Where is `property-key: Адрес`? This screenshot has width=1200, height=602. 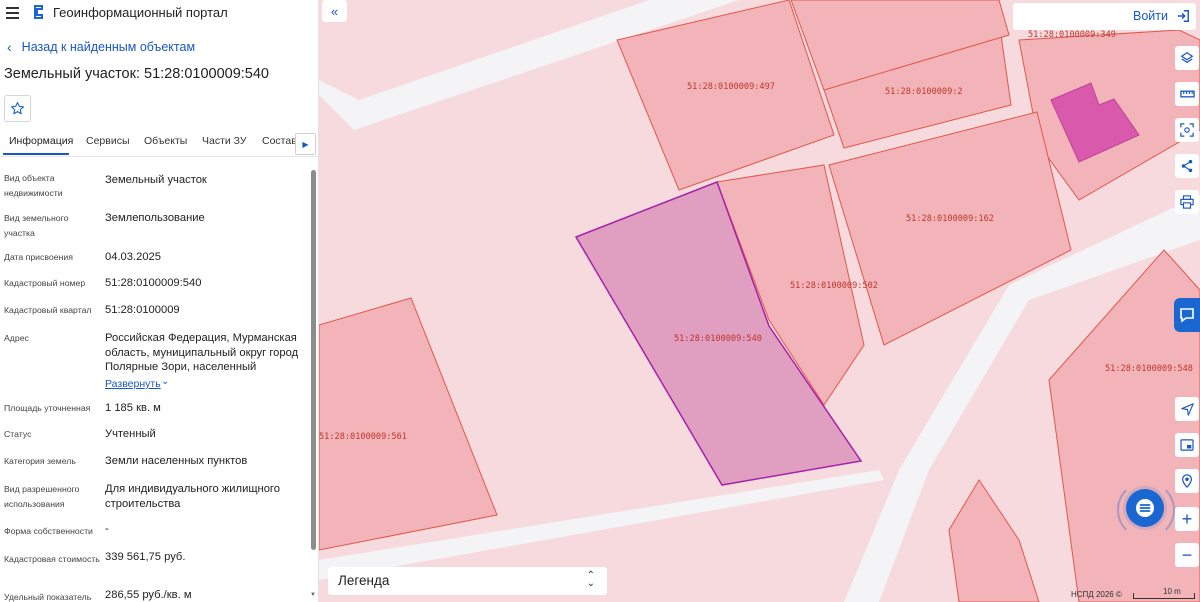 property-key: Адрес is located at coordinates (16, 338).